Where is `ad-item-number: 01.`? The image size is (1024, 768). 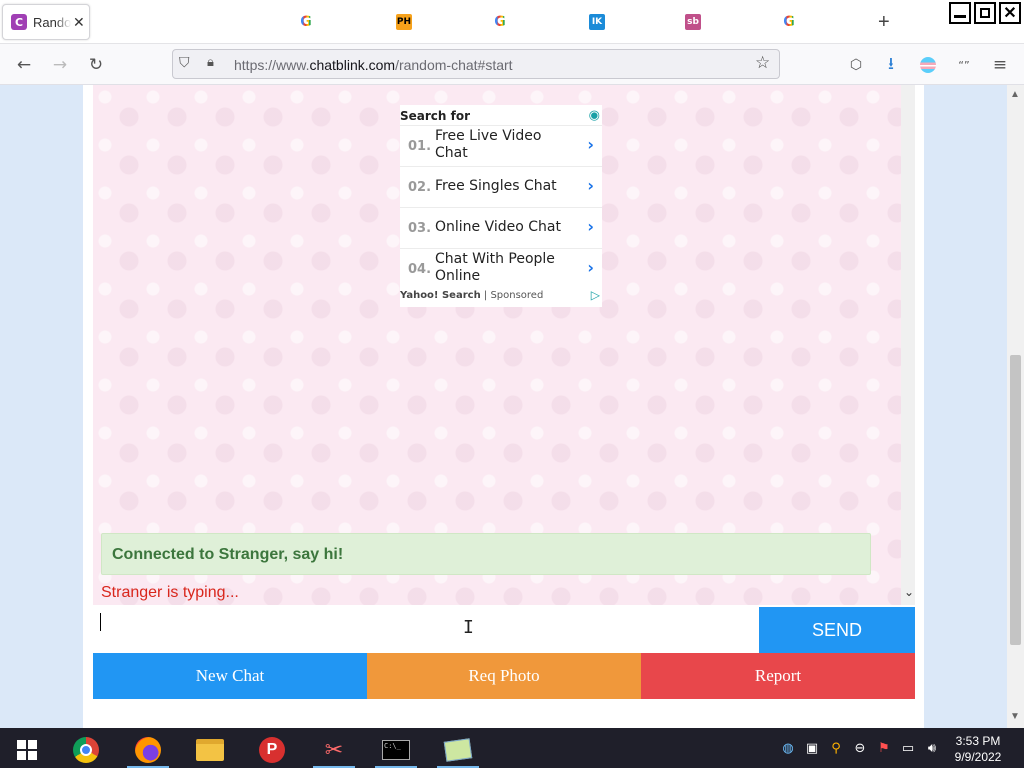
ad-item-number: 01. is located at coordinates (420, 146).